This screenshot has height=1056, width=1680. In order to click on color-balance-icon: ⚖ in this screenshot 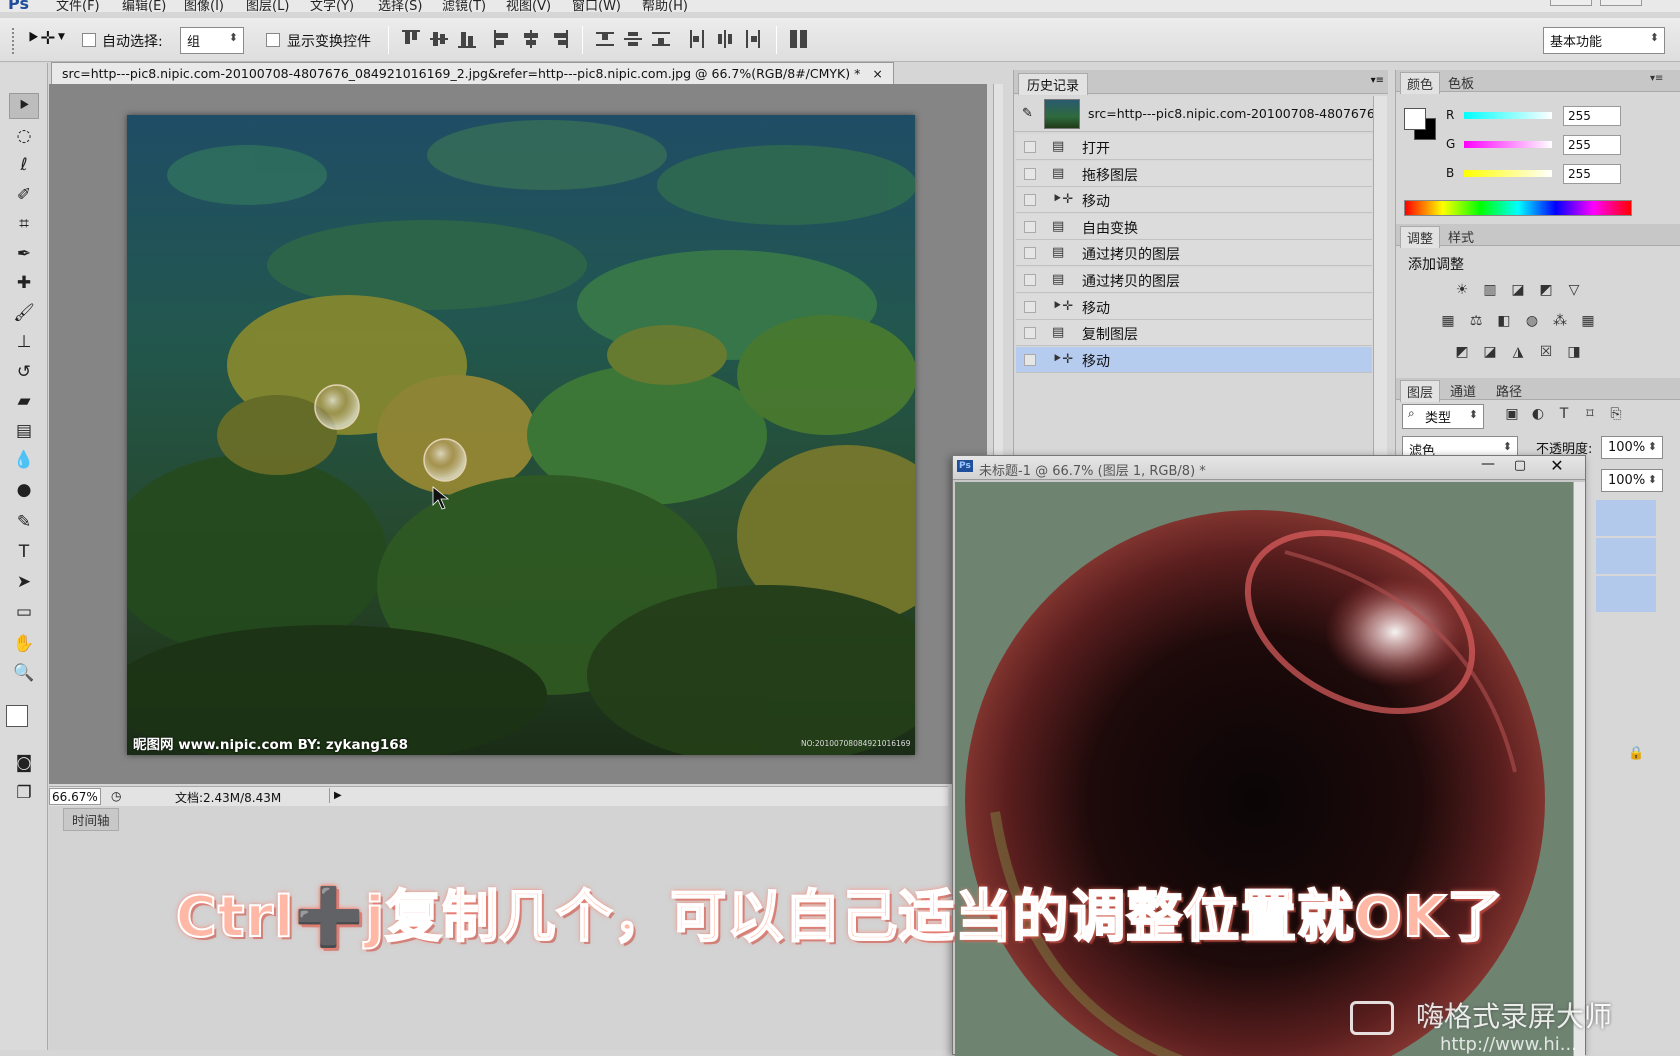, I will do `click(1476, 322)`.